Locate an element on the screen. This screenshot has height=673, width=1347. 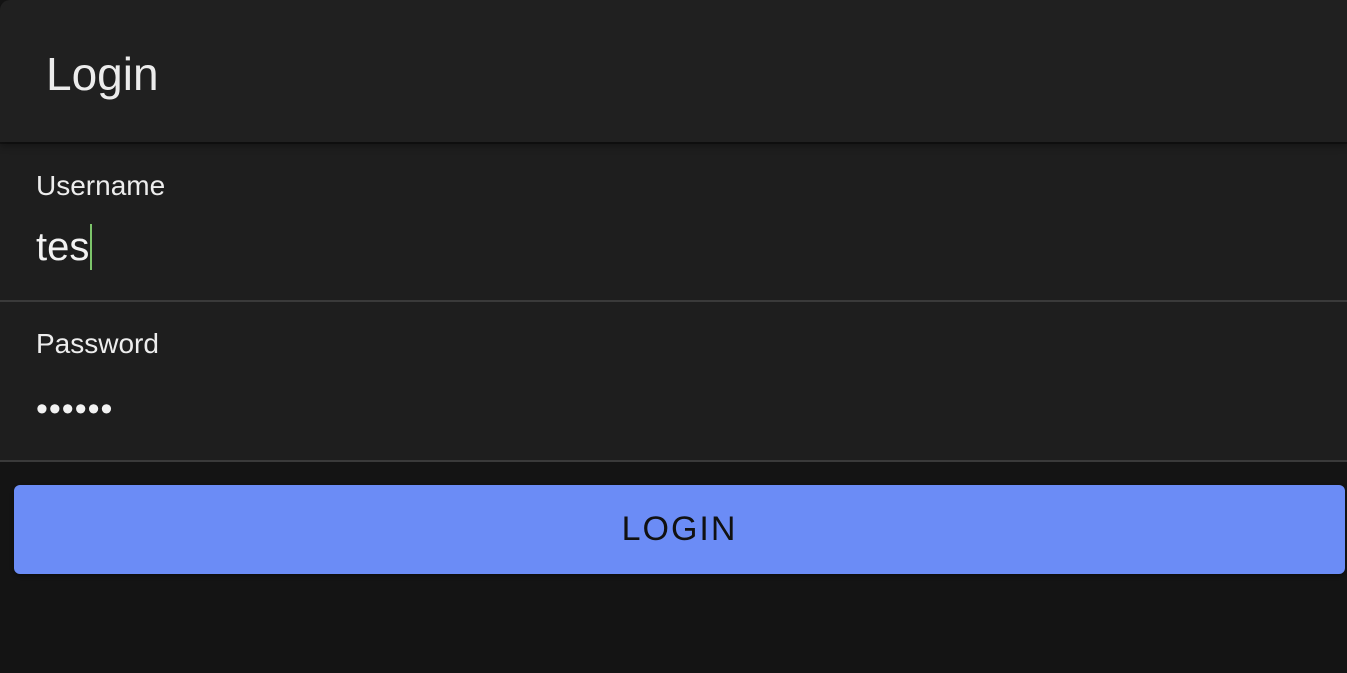
username-input: tes is located at coordinates (64, 247).